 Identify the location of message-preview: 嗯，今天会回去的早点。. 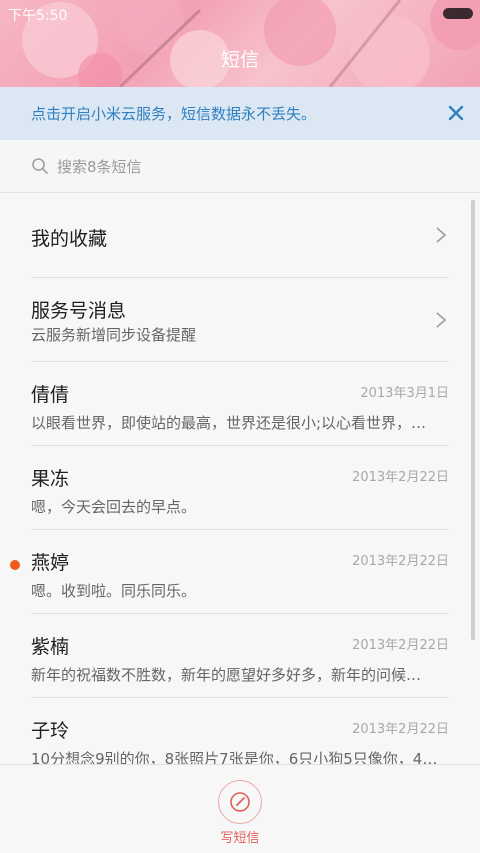
(114, 507).